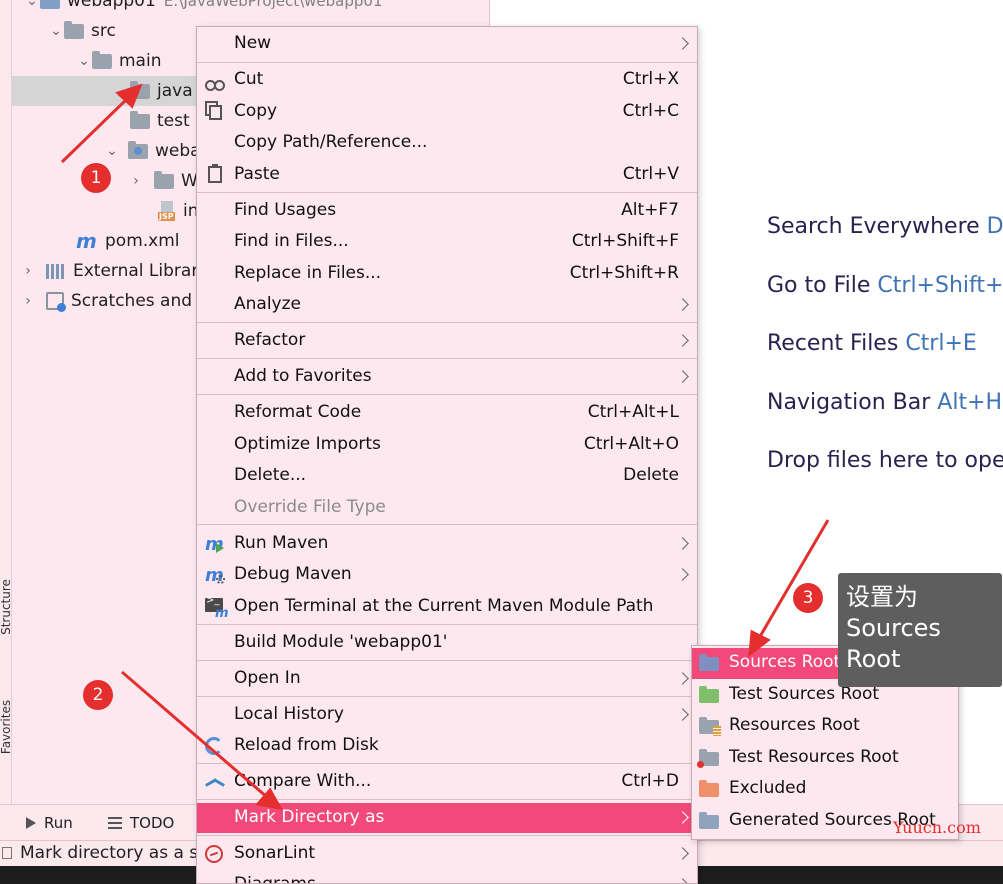 This screenshot has height=884, width=1003. Describe the element at coordinates (215, 783) in the screenshot. I see `compare-icon` at that location.